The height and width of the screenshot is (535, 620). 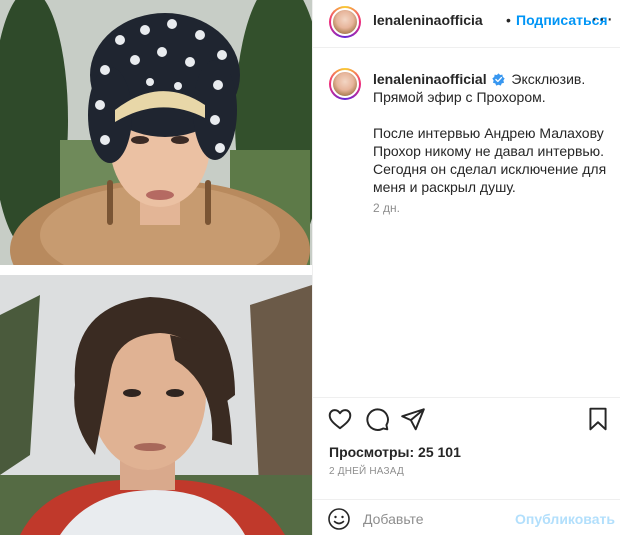 What do you see at coordinates (499, 79) in the screenshot?
I see `verified-badge-icon` at bounding box center [499, 79].